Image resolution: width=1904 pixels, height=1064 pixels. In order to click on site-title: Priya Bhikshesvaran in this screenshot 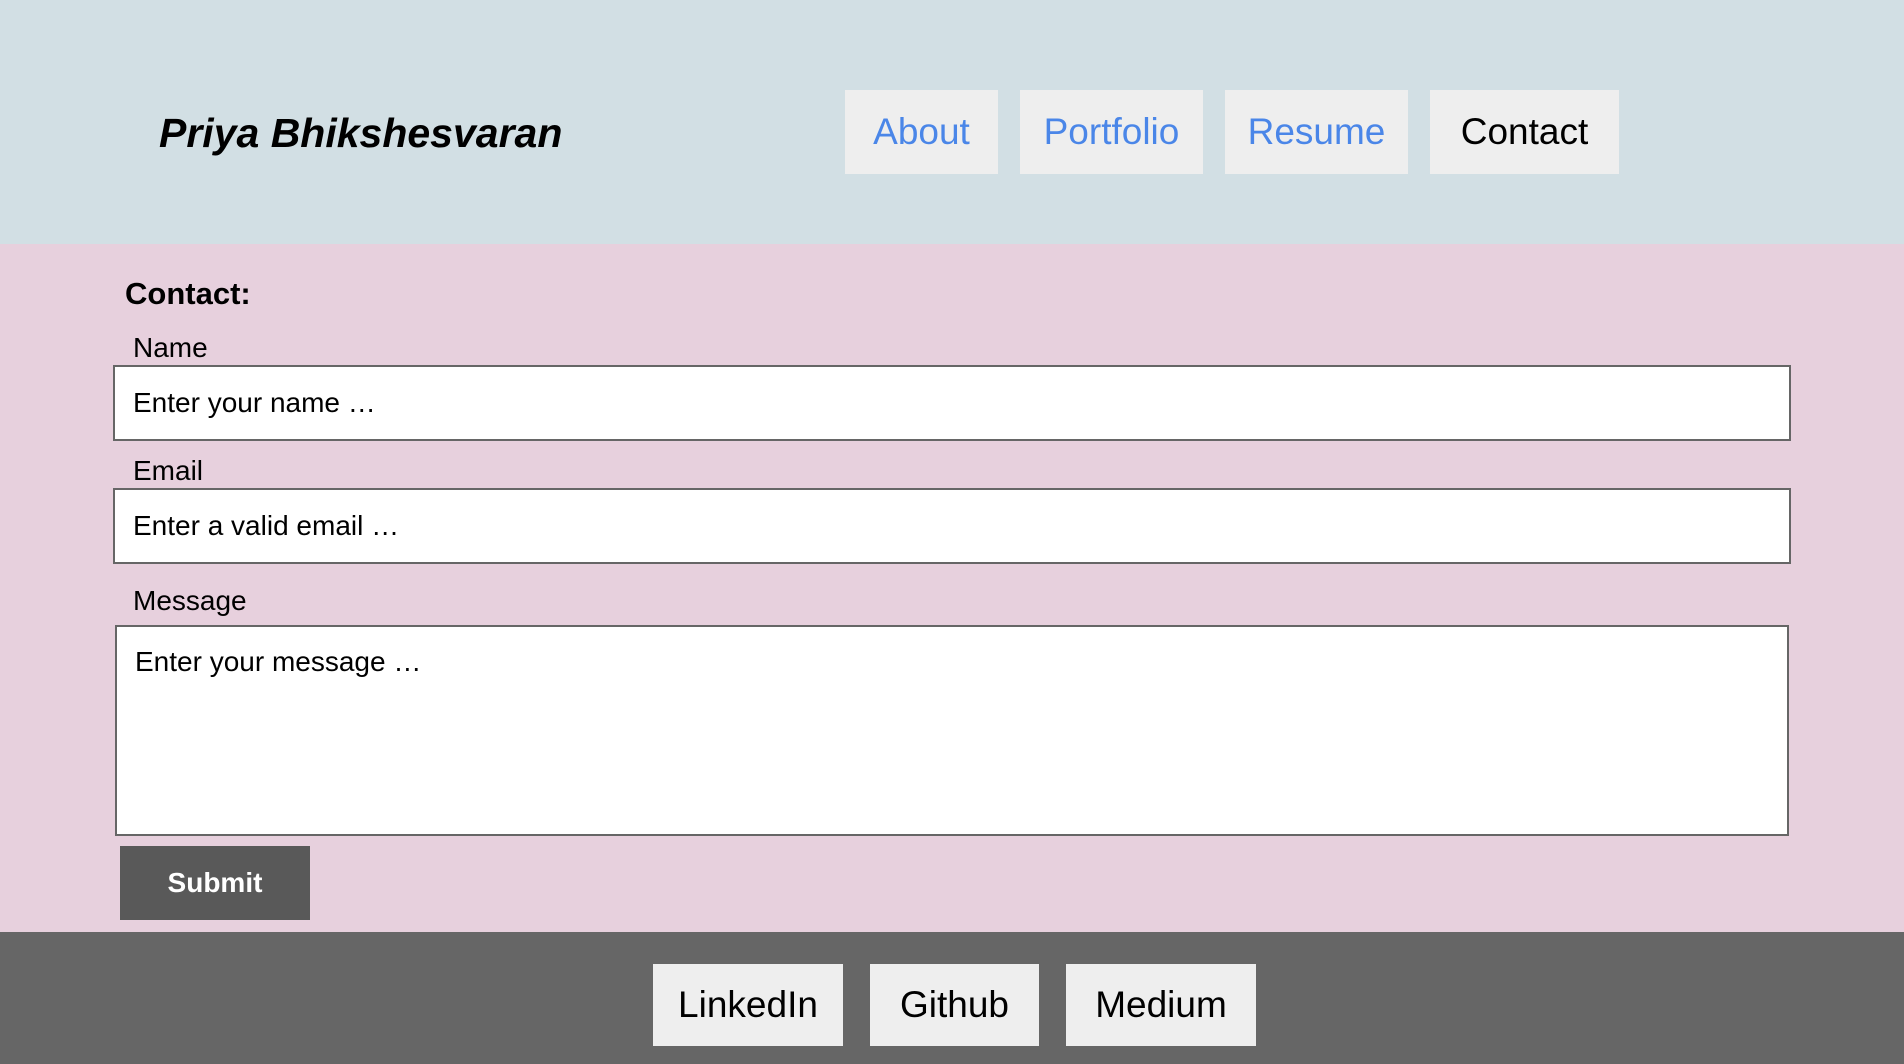, I will do `click(361, 133)`.